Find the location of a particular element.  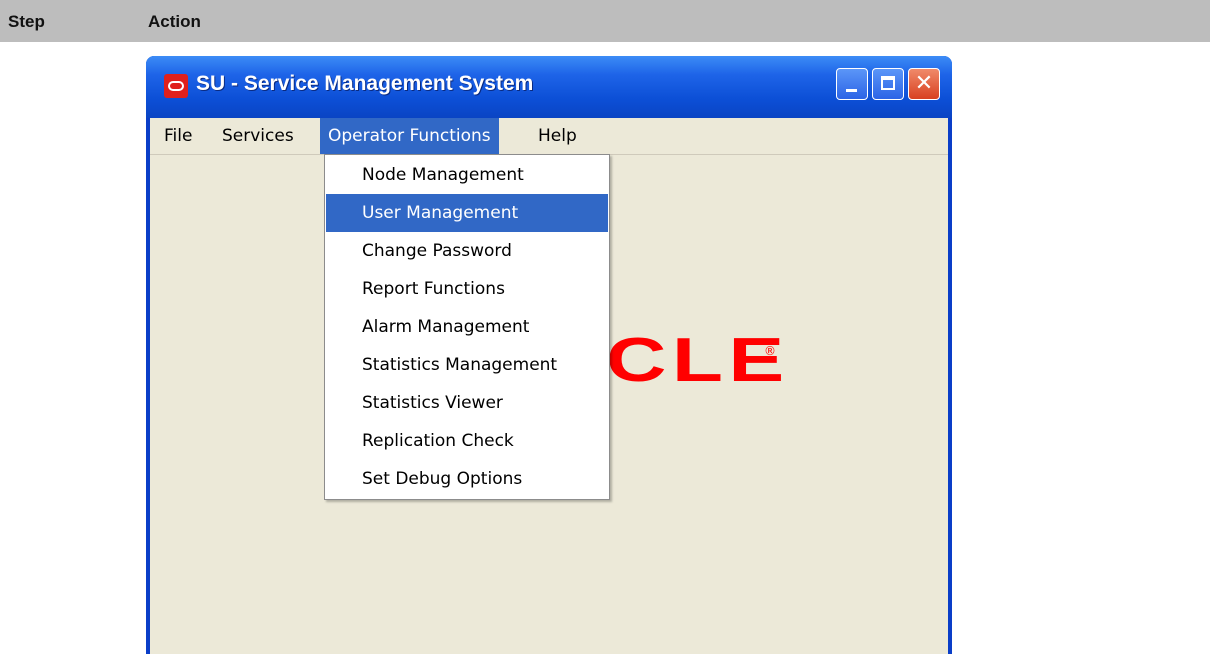

menu-item-report-functions: Report Functions is located at coordinates (467, 289).